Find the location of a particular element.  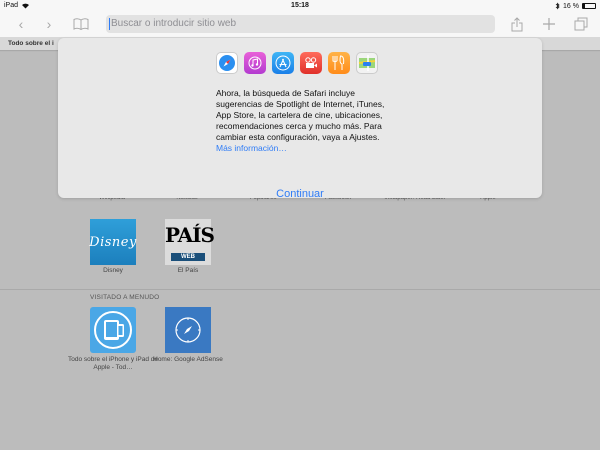

compass-icon is located at coordinates (188, 330).